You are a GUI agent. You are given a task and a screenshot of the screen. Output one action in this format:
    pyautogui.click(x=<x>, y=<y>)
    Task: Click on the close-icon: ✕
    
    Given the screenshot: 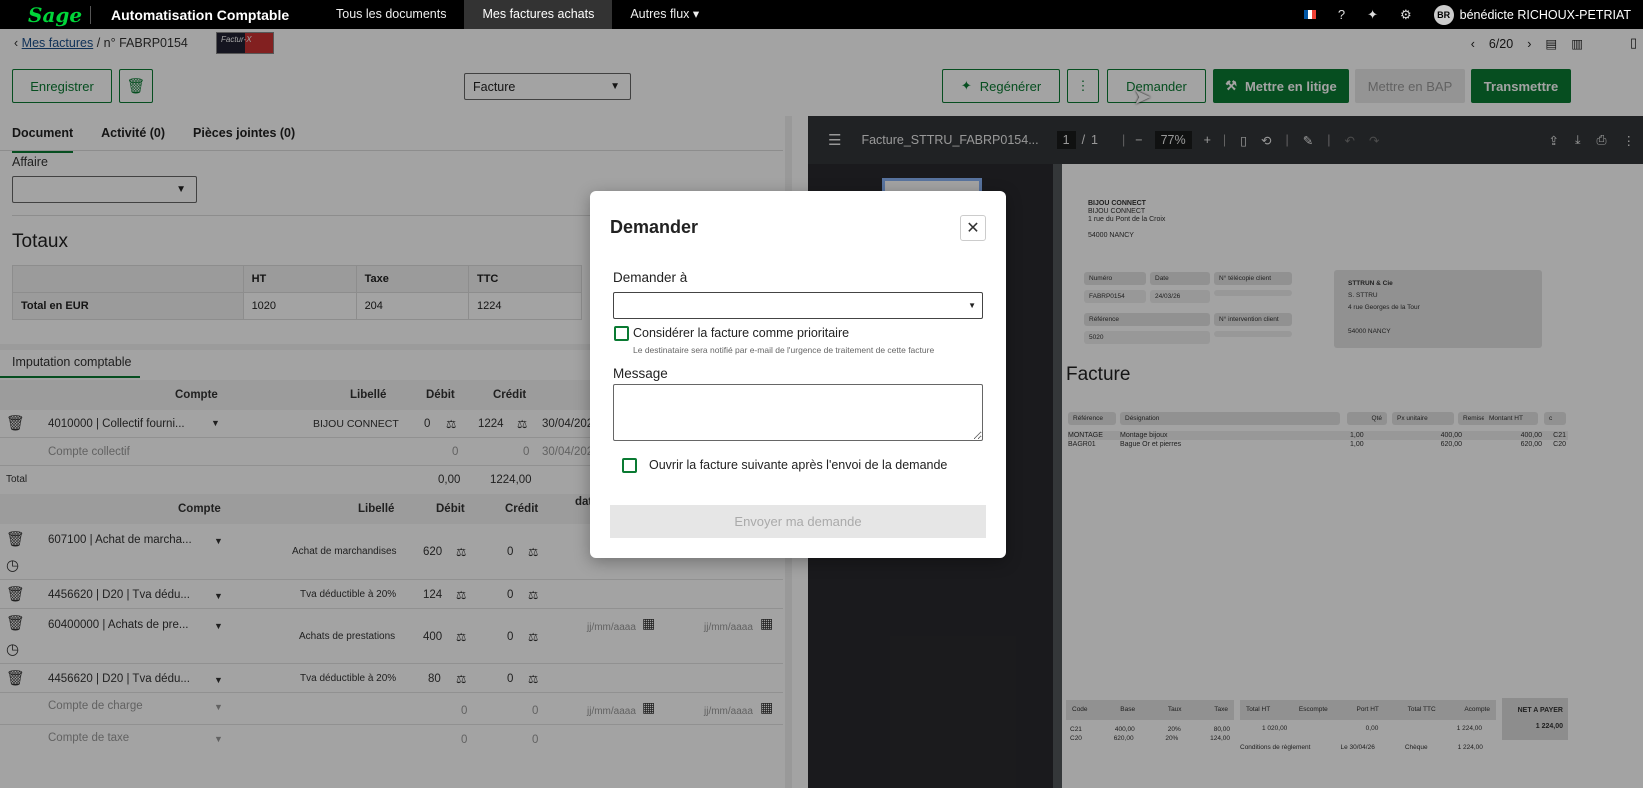 What is the action you would take?
    pyautogui.click(x=973, y=228)
    